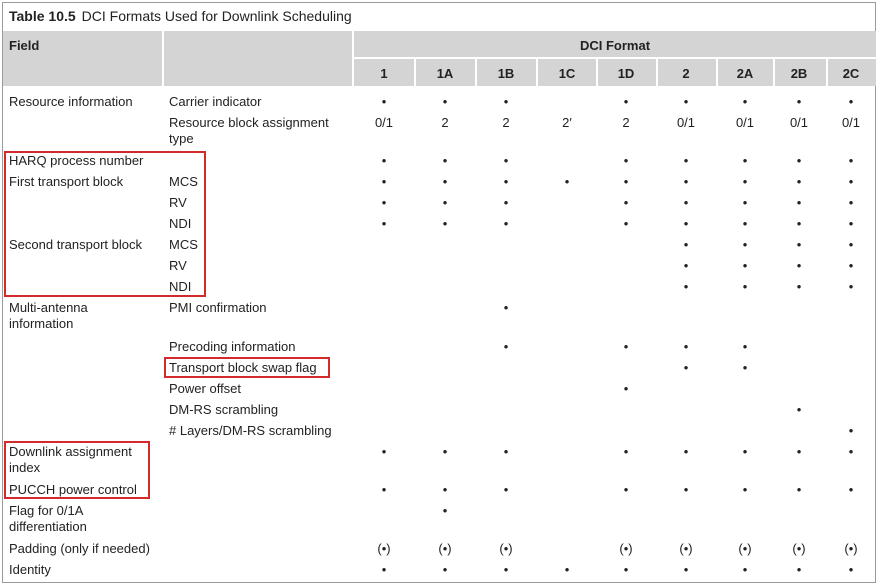  I want to click on row-field-label: PMI confirmation, so click(218, 307).